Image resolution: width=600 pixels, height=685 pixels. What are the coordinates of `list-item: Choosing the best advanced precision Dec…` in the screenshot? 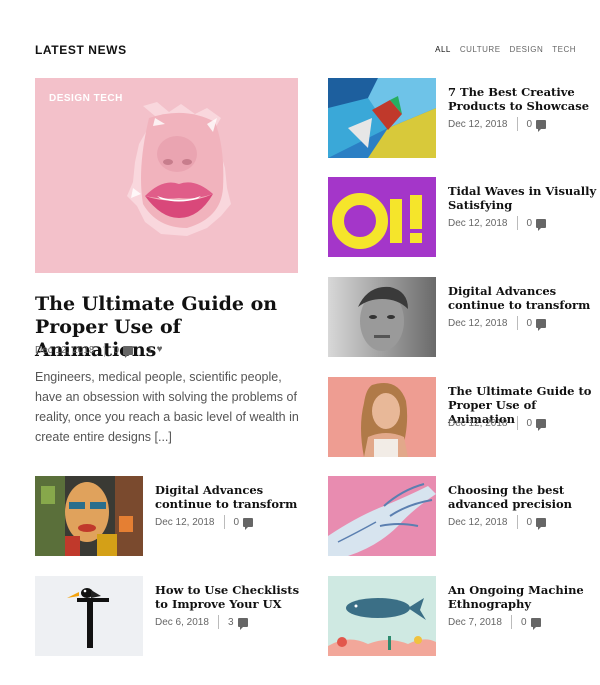 It's located at (463, 516).